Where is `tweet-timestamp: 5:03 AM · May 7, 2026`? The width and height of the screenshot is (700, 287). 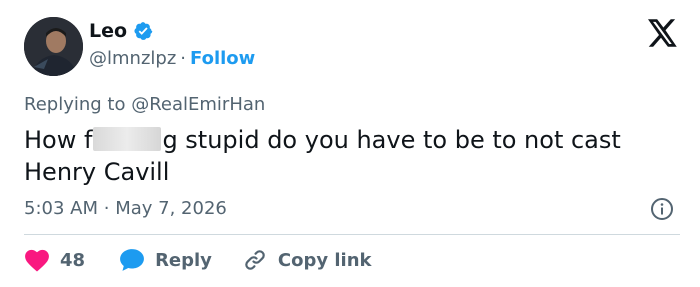
tweet-timestamp: 5:03 AM · May 7, 2026 is located at coordinates (125, 208).